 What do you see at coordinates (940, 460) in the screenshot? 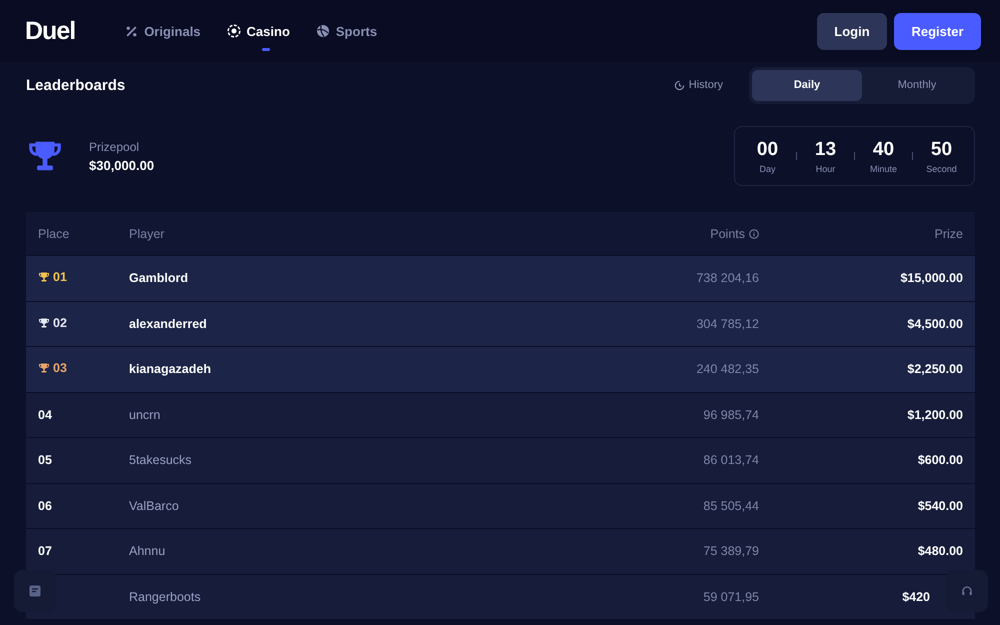
I see `prize-cell: $600.00` at bounding box center [940, 460].